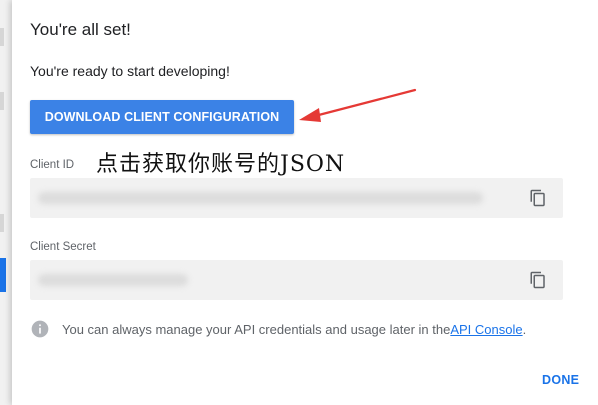  I want to click on client-id-field, so click(296, 198).